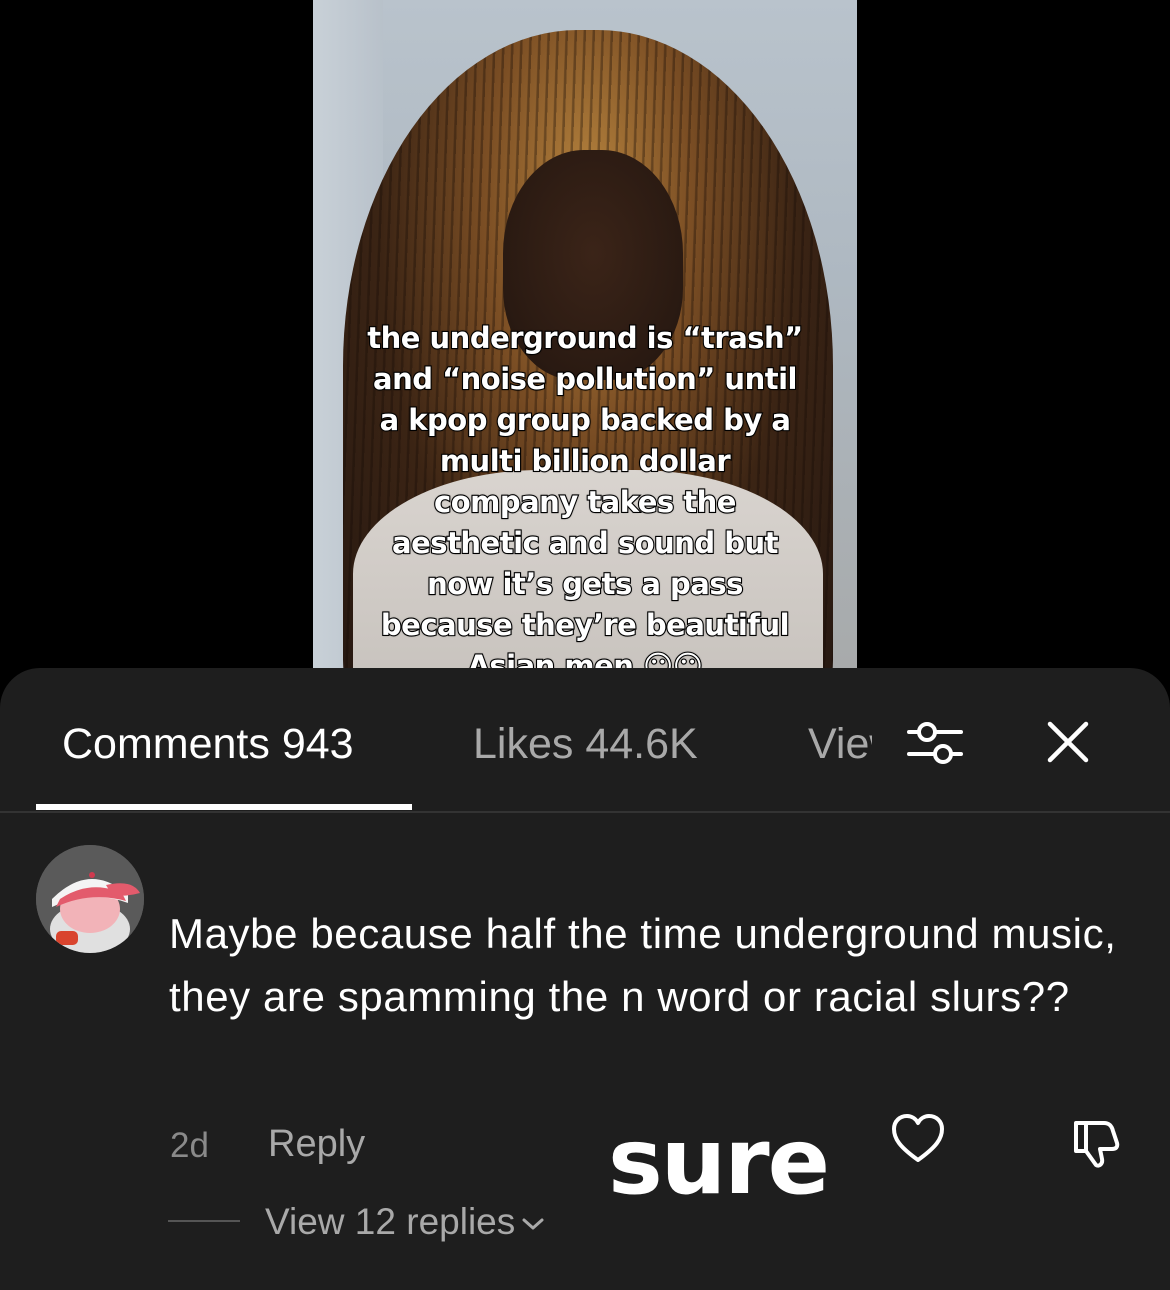 The height and width of the screenshot is (1290, 1170). Describe the element at coordinates (935, 742) in the screenshot. I see `filter-sliders-icon` at that location.